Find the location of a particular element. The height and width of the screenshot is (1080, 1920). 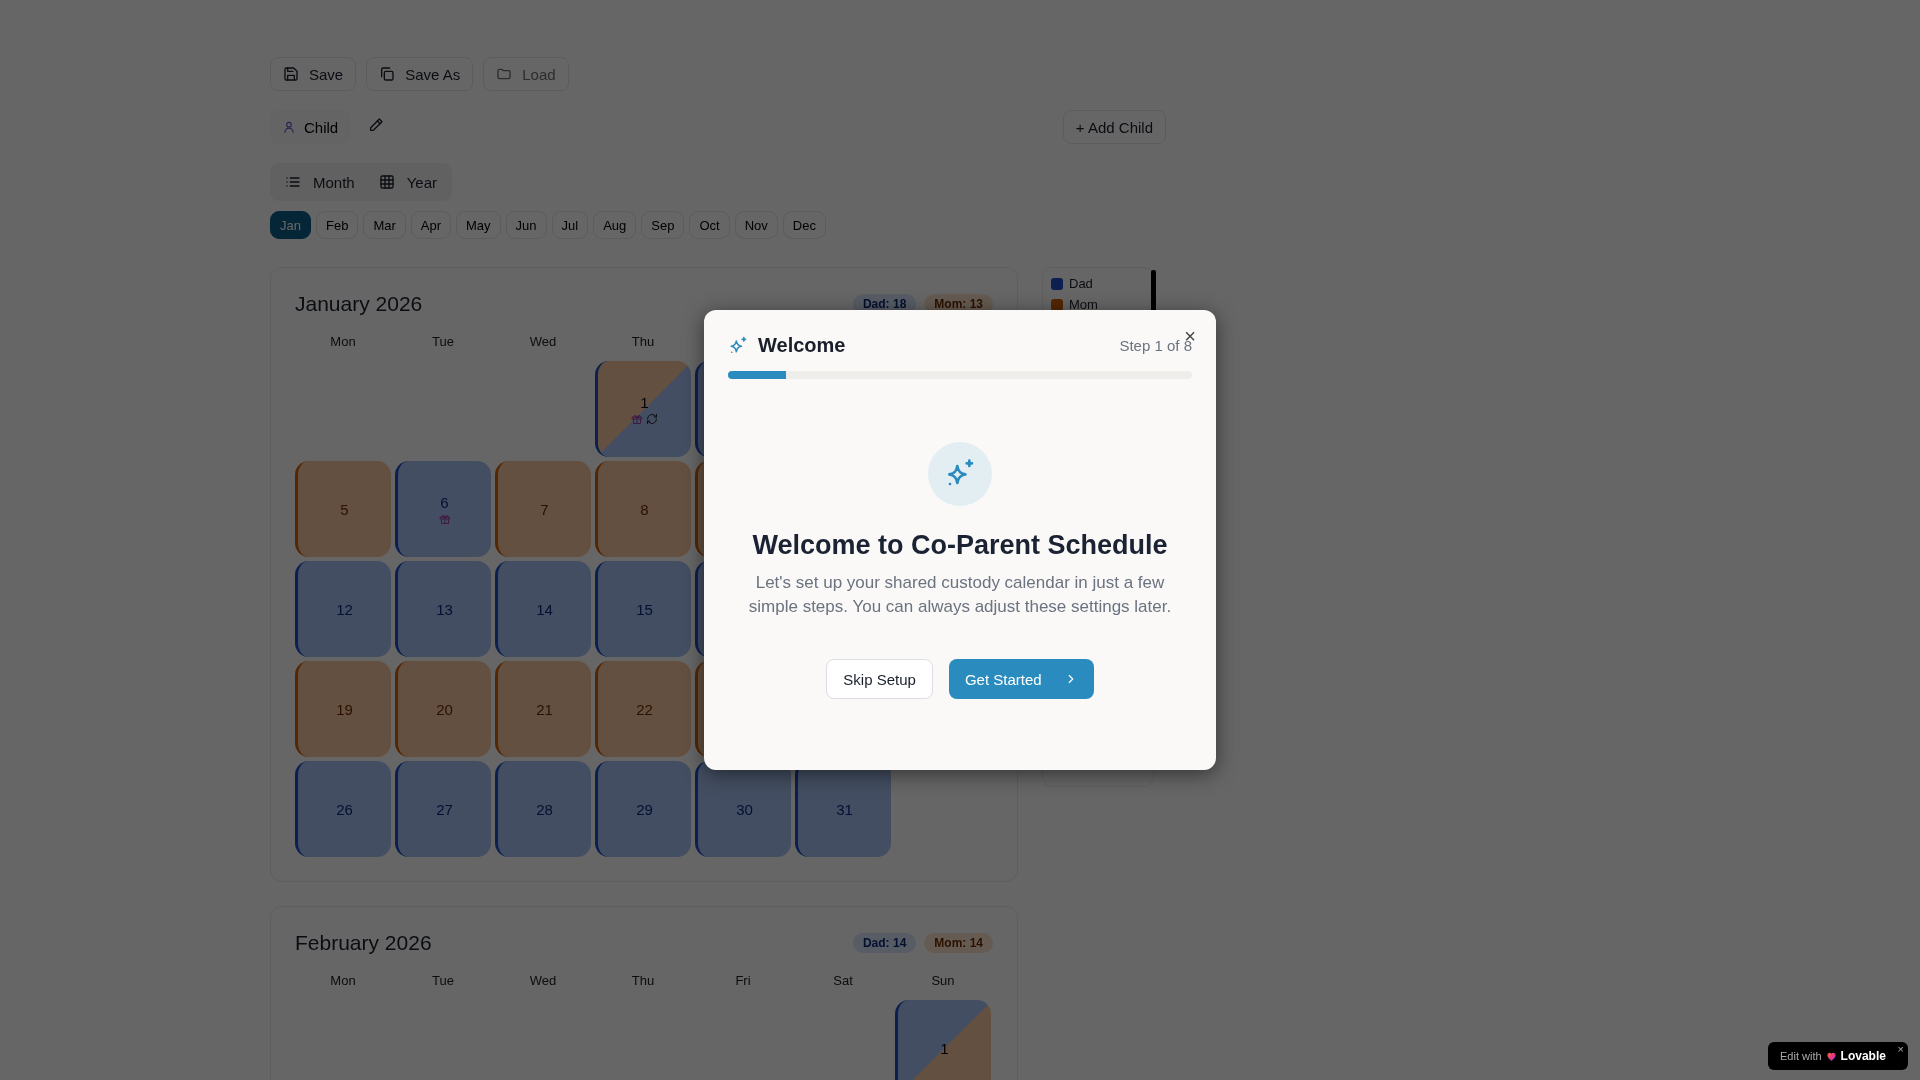

day-cell: 8 is located at coordinates (643, 509).